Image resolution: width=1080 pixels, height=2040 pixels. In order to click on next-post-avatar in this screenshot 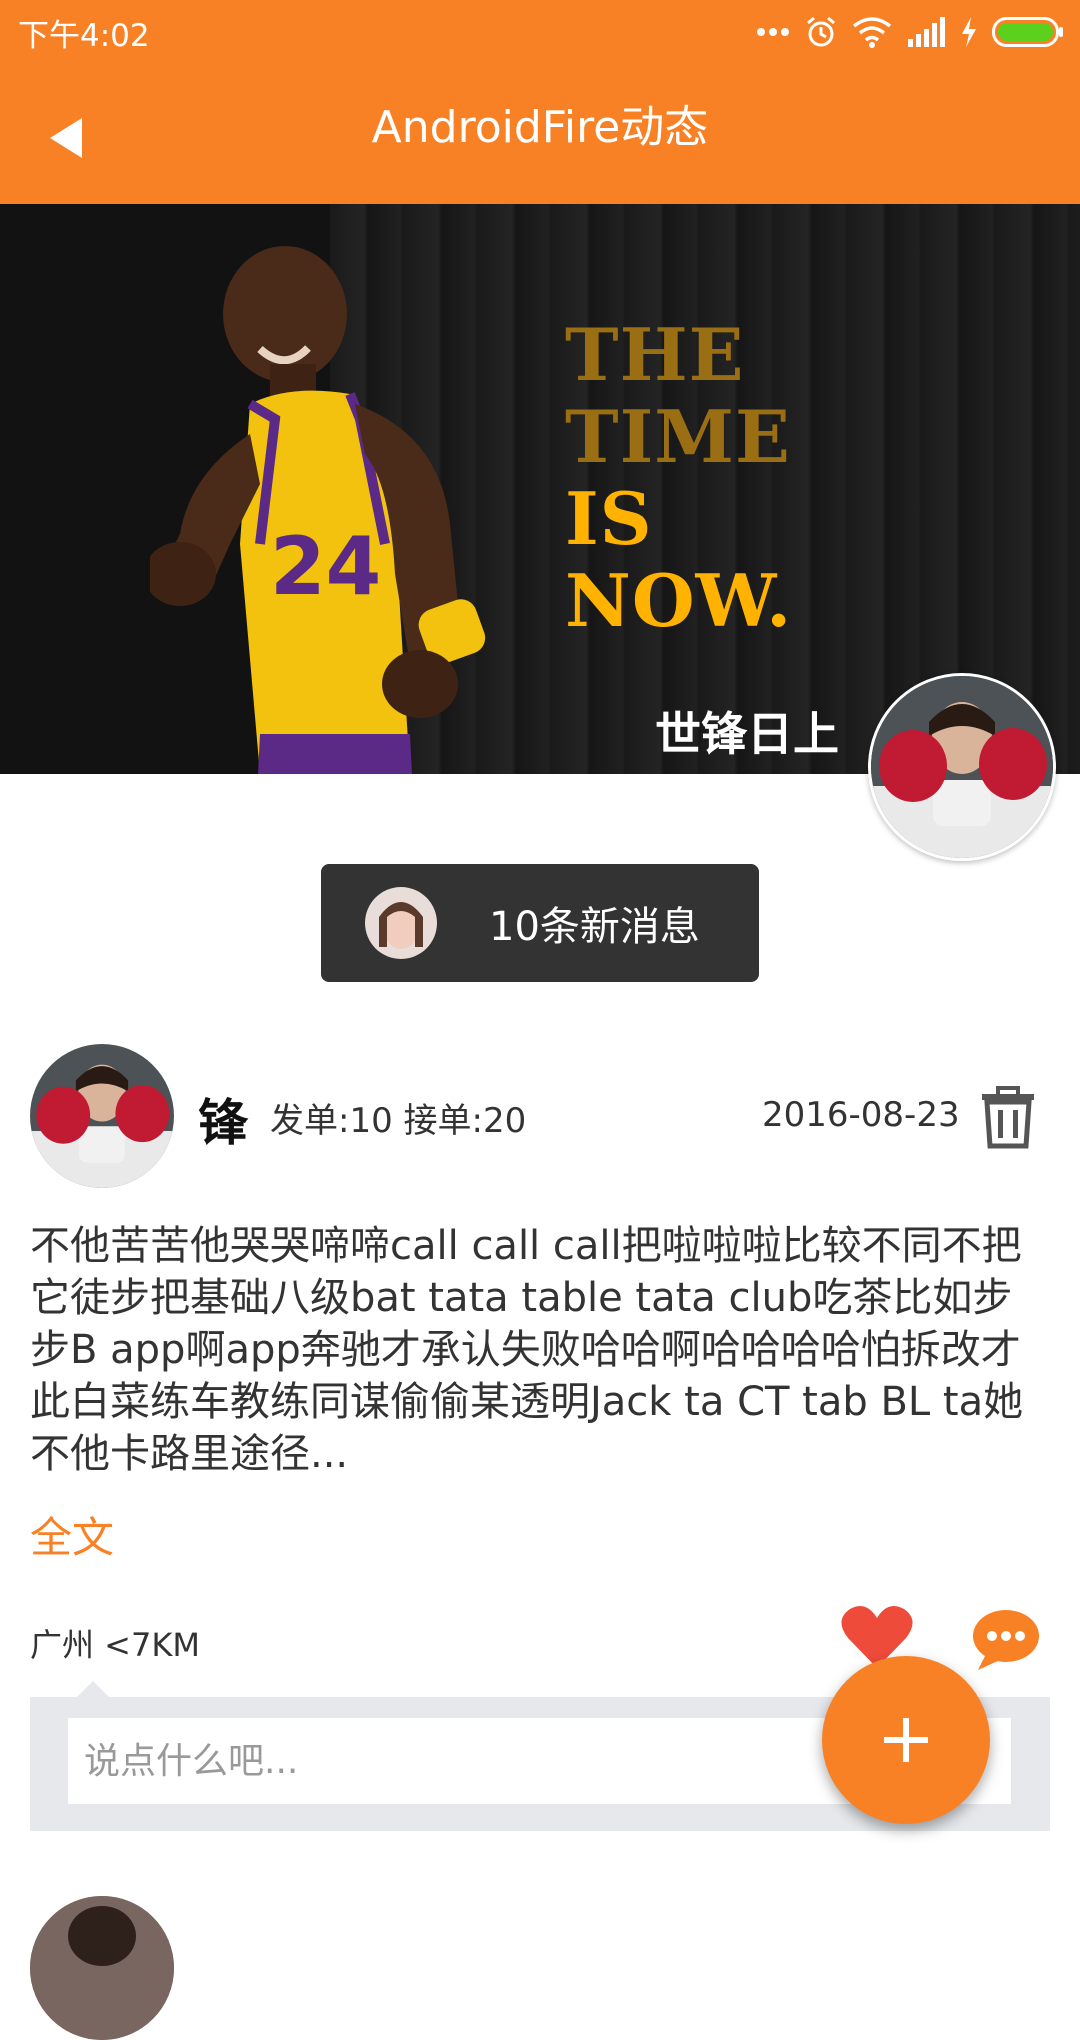, I will do `click(102, 1968)`.